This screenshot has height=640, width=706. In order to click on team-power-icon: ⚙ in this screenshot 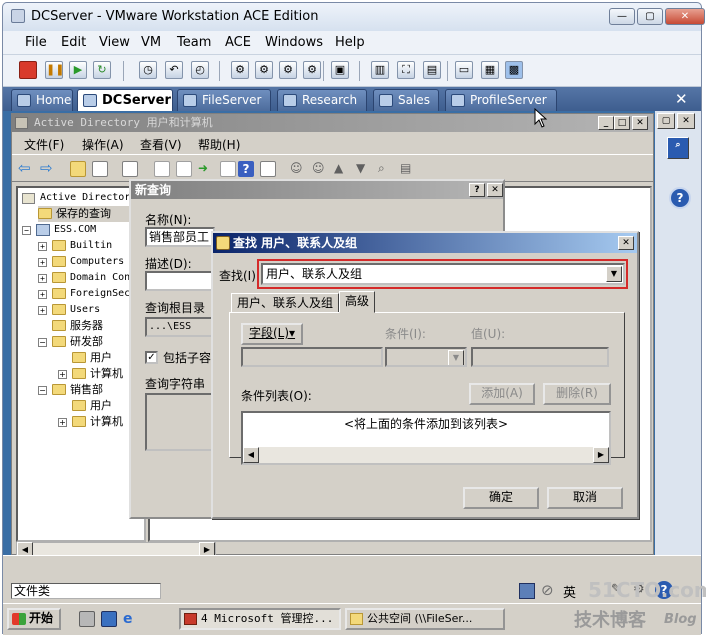, I will do `click(264, 70)`.